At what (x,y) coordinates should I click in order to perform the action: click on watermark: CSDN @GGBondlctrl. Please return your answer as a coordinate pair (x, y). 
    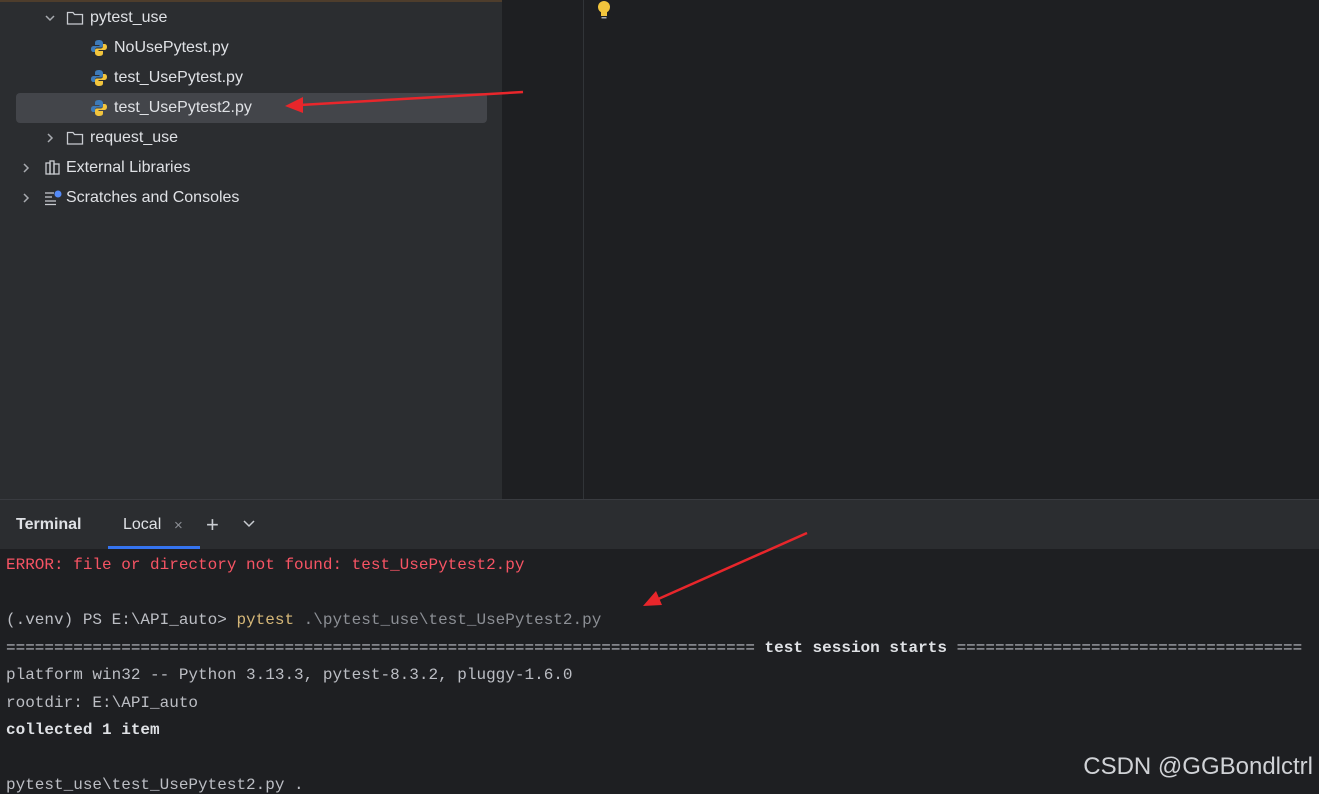
    Looking at the image, I should click on (1198, 766).